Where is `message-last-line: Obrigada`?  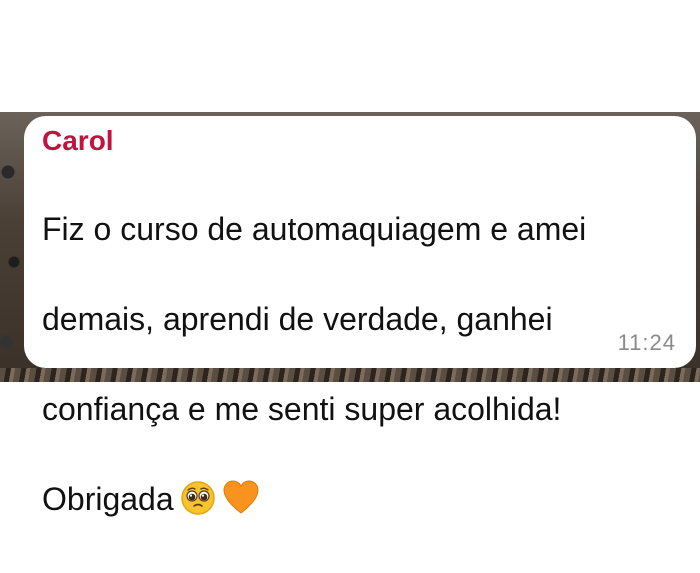 message-last-line: Obrigada is located at coordinates (359, 502).